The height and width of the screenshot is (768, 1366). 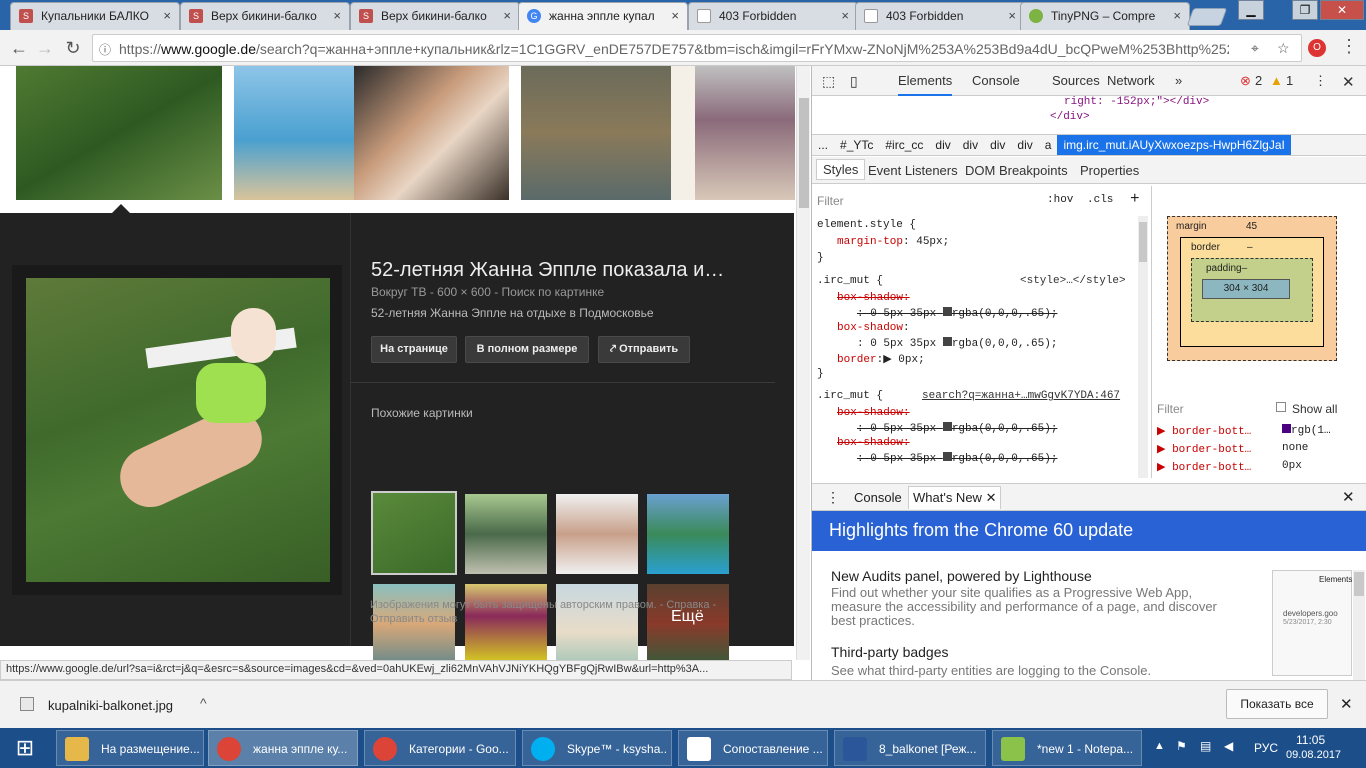 What do you see at coordinates (1320, 81) in the screenshot?
I see `devtools-menu-icon: ⋮` at bounding box center [1320, 81].